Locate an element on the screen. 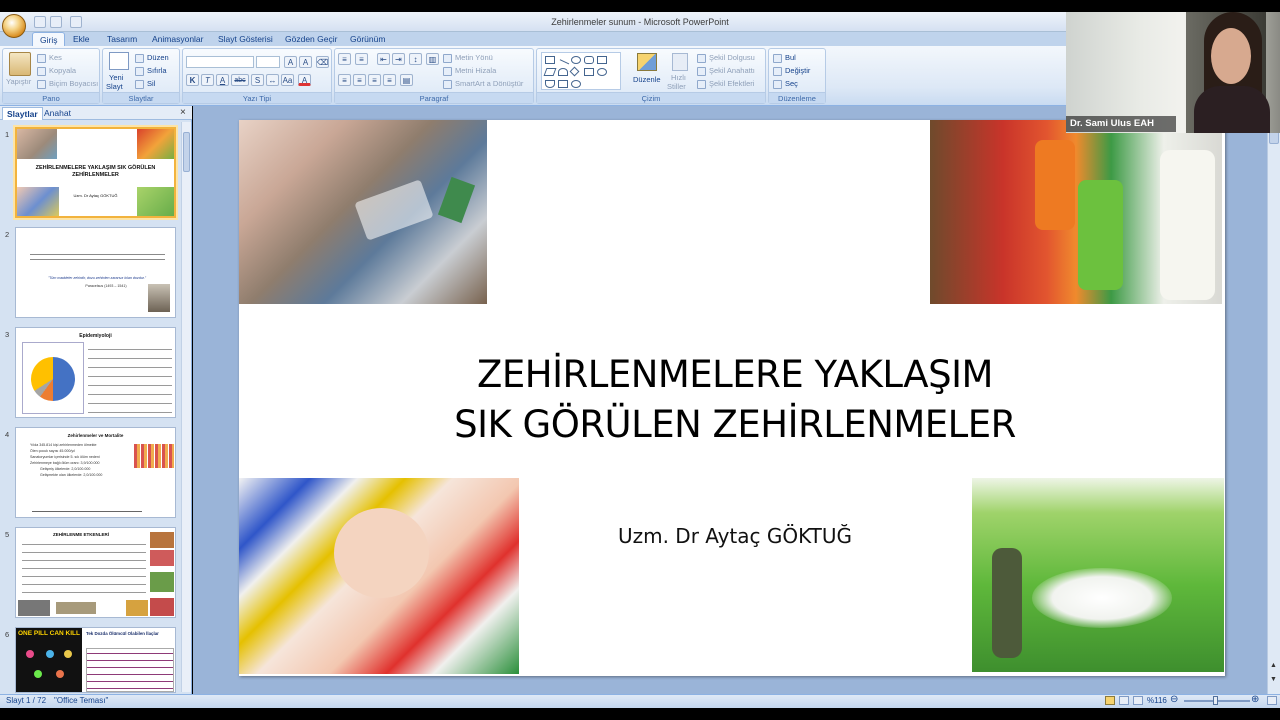 The height and width of the screenshot is (720, 1280). grow-font-icon: A is located at coordinates (290, 62).